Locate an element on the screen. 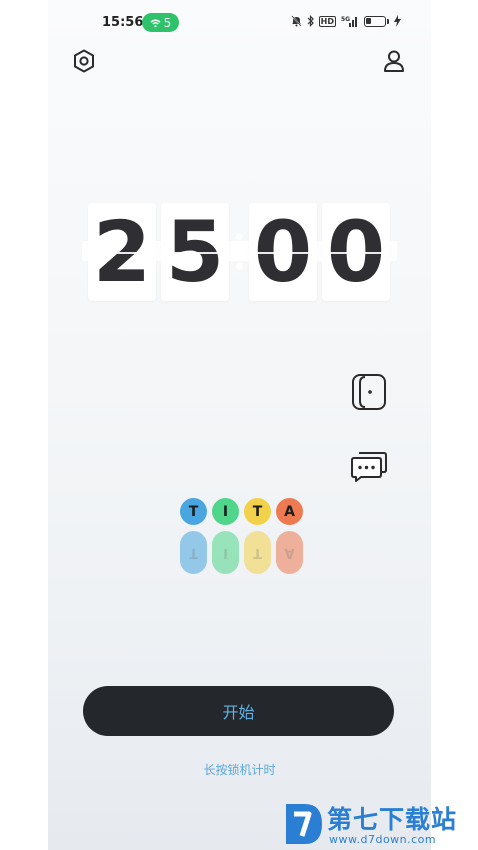  signal-label: 5G is located at coordinates (345, 19).